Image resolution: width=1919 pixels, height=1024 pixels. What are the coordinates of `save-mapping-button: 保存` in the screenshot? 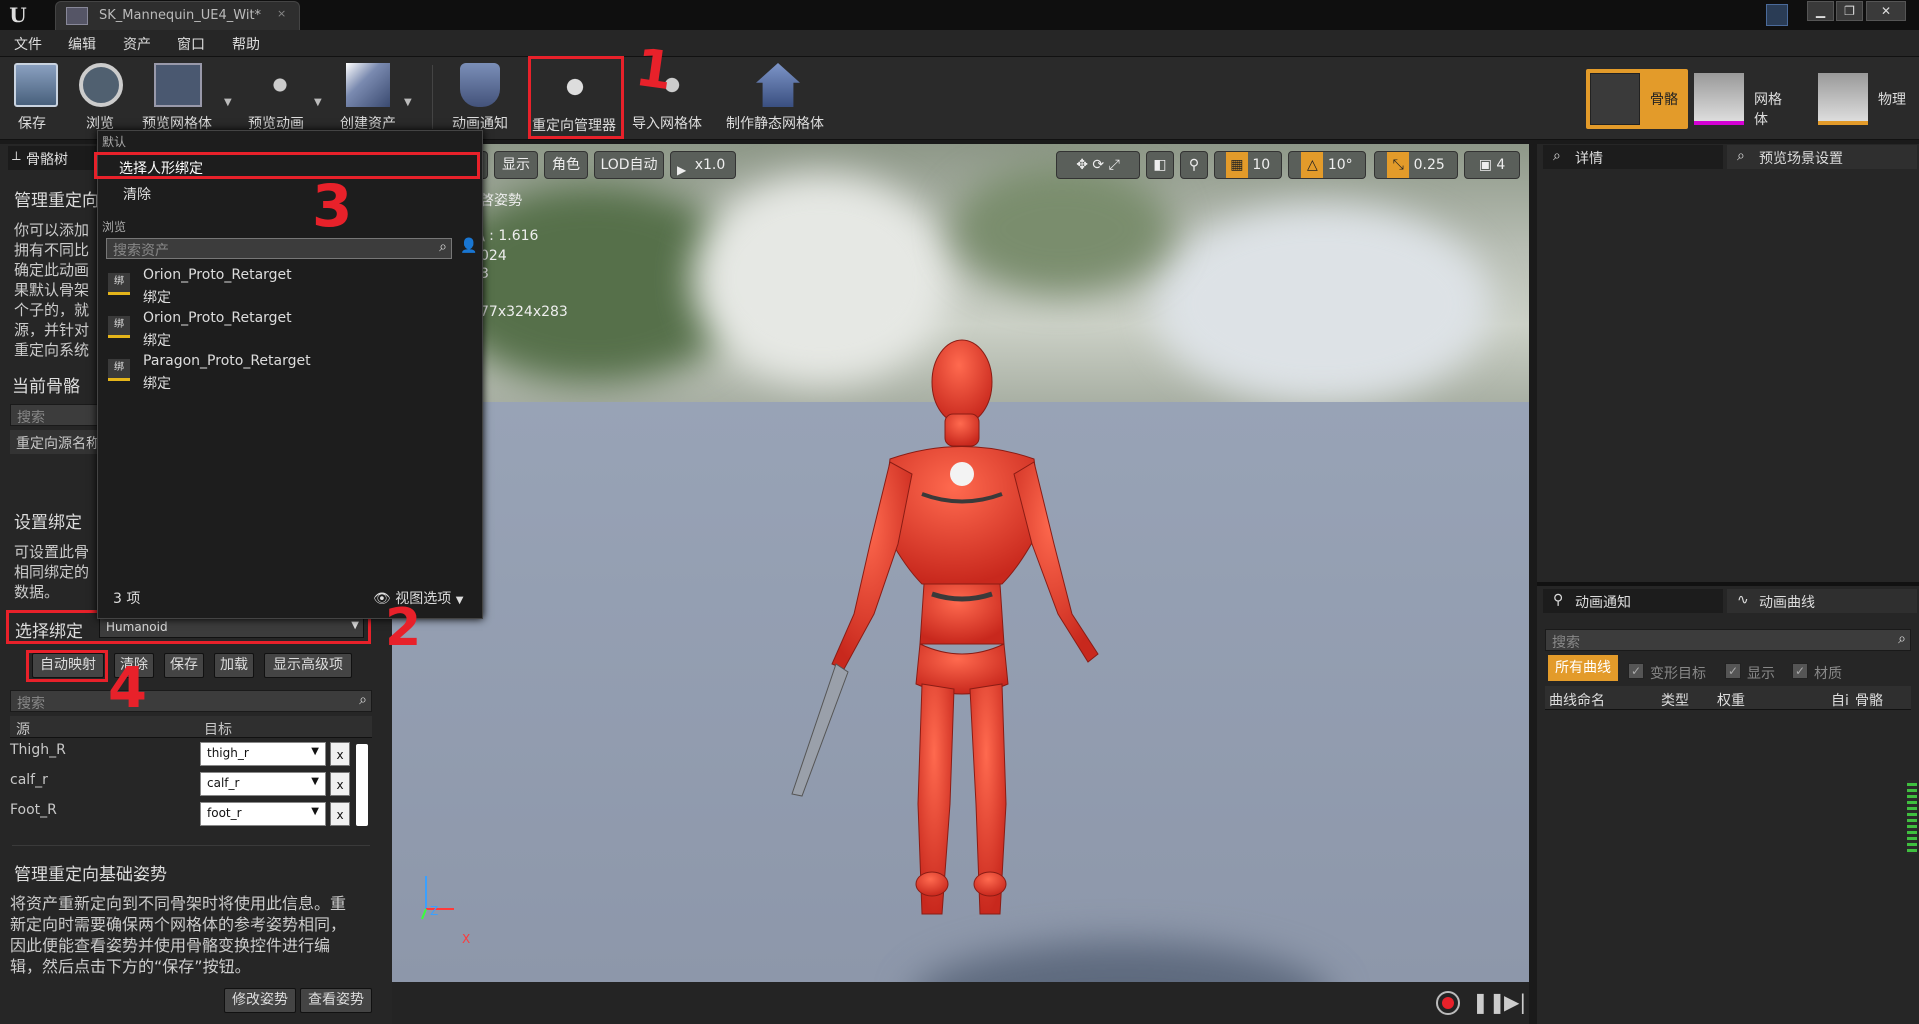 It's located at (184, 665).